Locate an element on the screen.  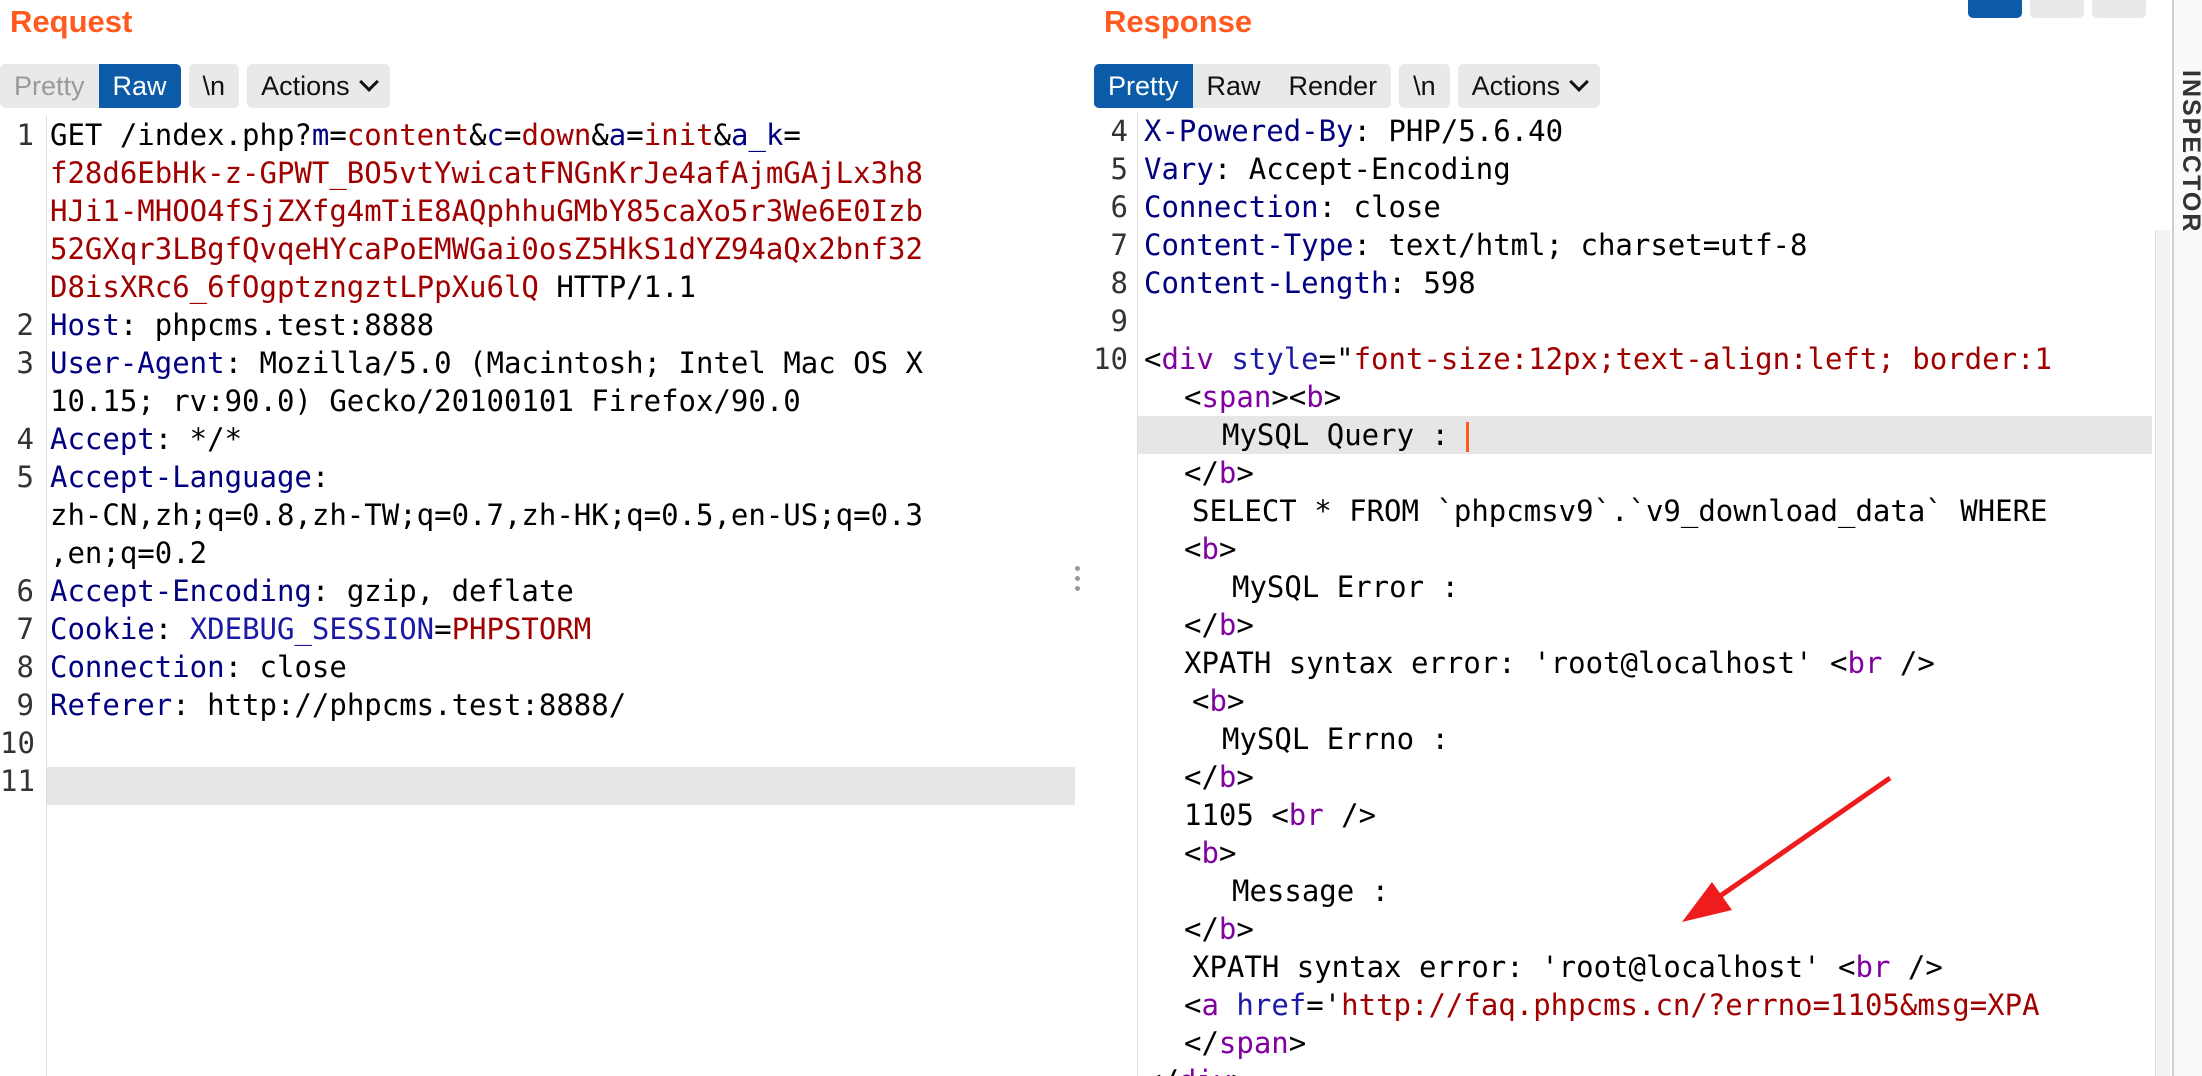
response-body-line: Message : is located at coordinates (1311, 891).